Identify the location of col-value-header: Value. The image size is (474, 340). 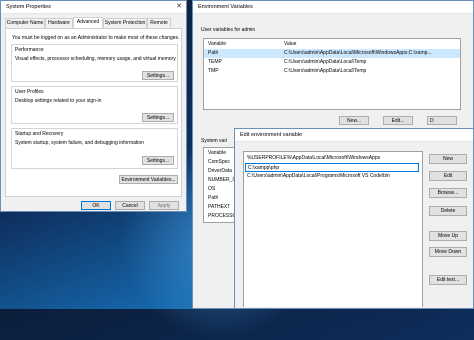
(290, 44).